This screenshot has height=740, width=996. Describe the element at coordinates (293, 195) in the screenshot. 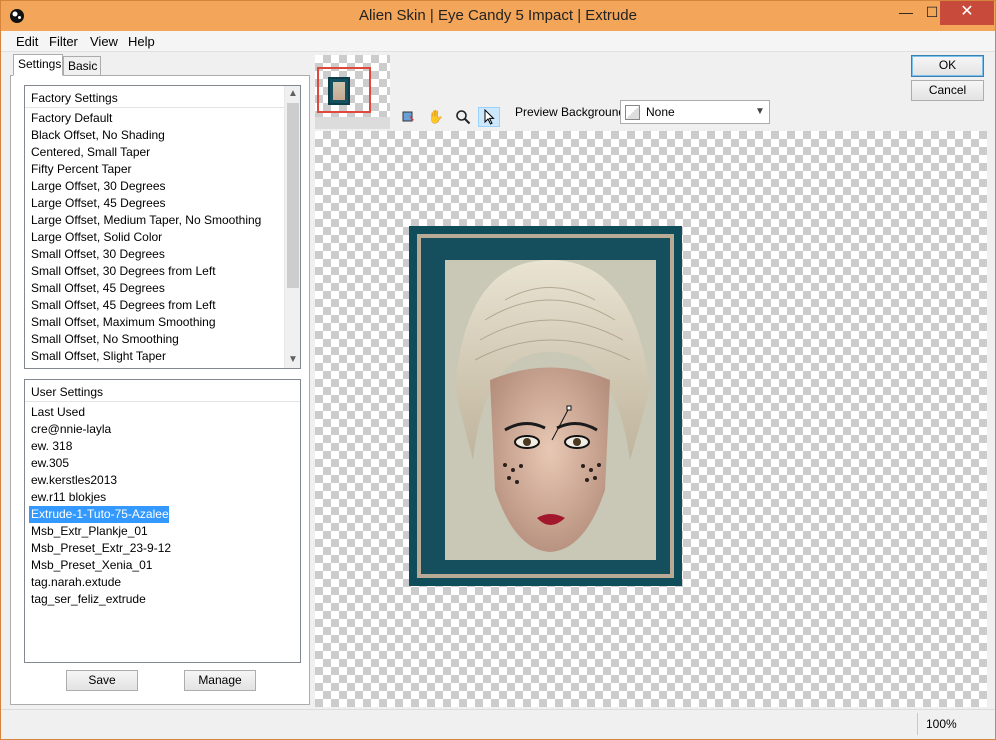

I see `scroll-thumb` at that location.